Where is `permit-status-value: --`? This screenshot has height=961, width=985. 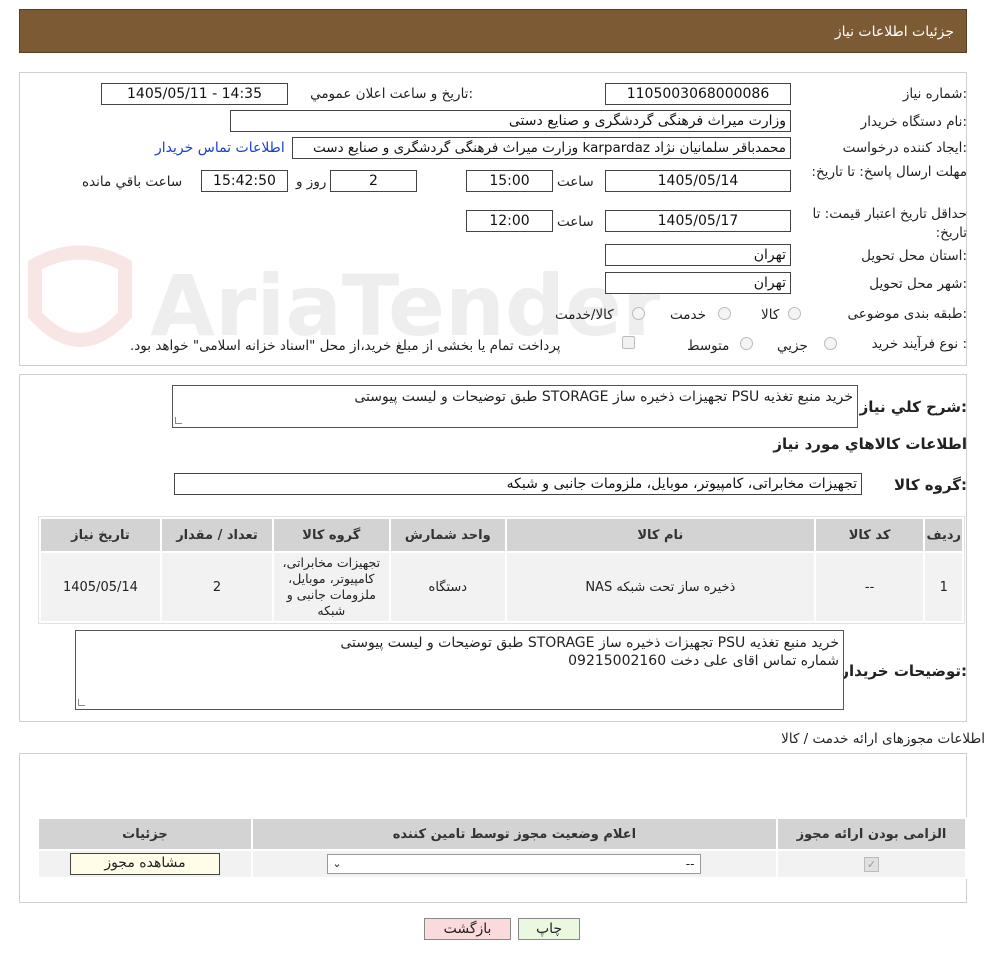
permit-status-value: -- is located at coordinates (690, 864).